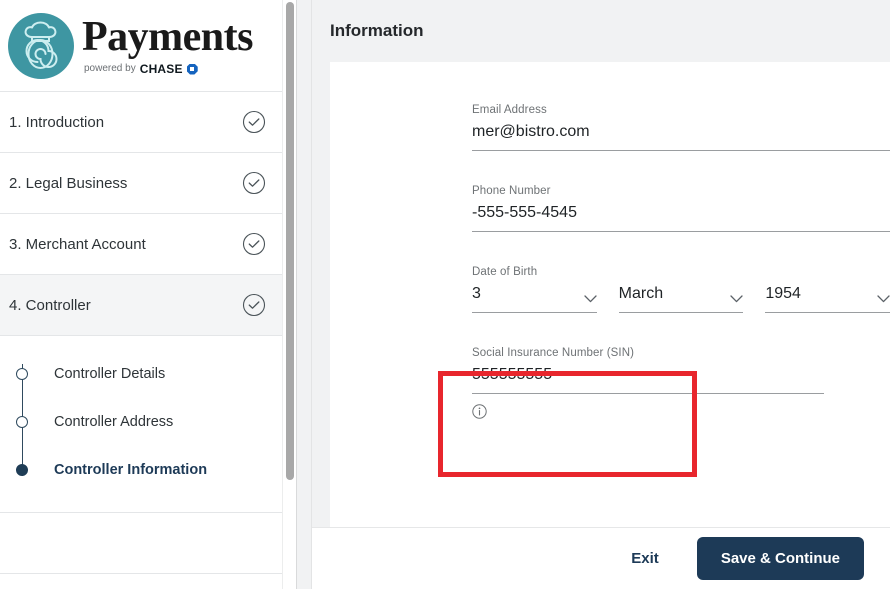  I want to click on sidebar-item-label: 1. Introduction, so click(57, 122).